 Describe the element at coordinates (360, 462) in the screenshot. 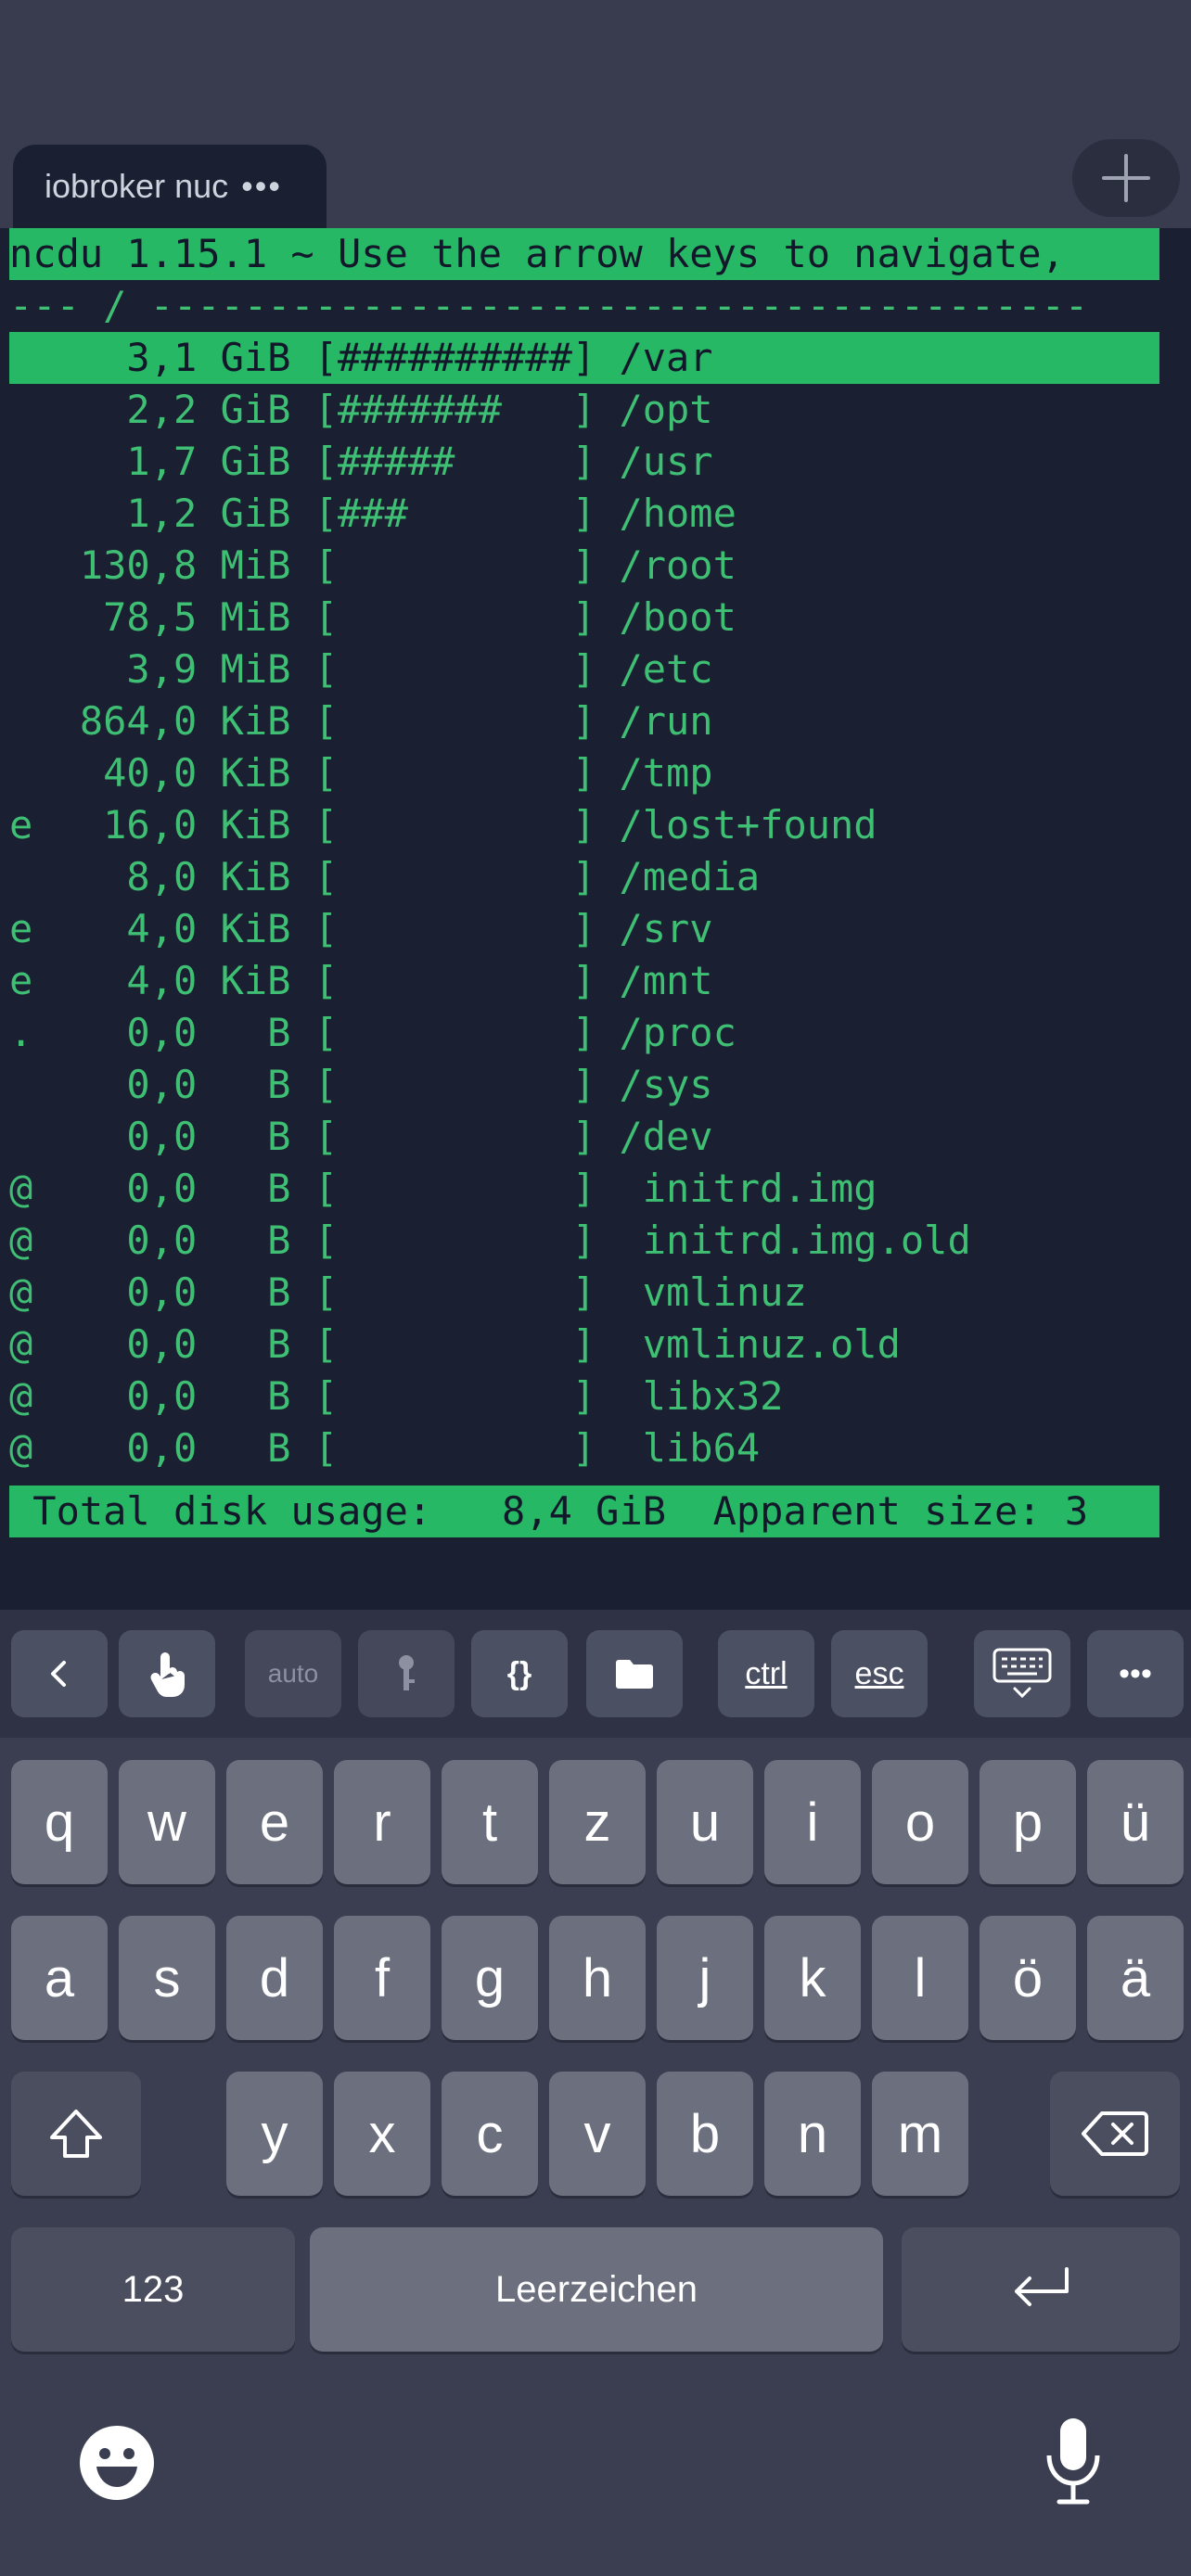

I see `terminal-row: 1,7 GiB [##### ] /usr` at that location.